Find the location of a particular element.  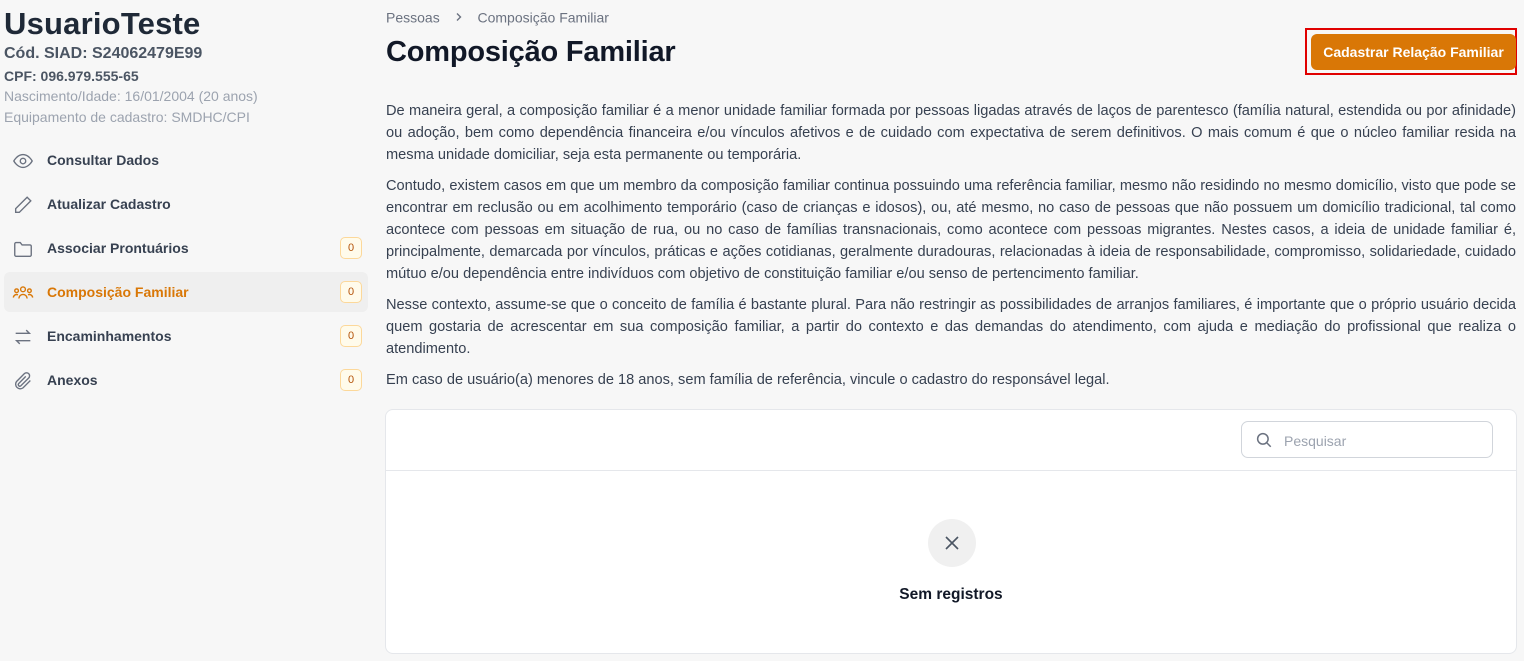

user-equipment: Equipamento de cadastro: SMDHC/CPI is located at coordinates (127, 117).